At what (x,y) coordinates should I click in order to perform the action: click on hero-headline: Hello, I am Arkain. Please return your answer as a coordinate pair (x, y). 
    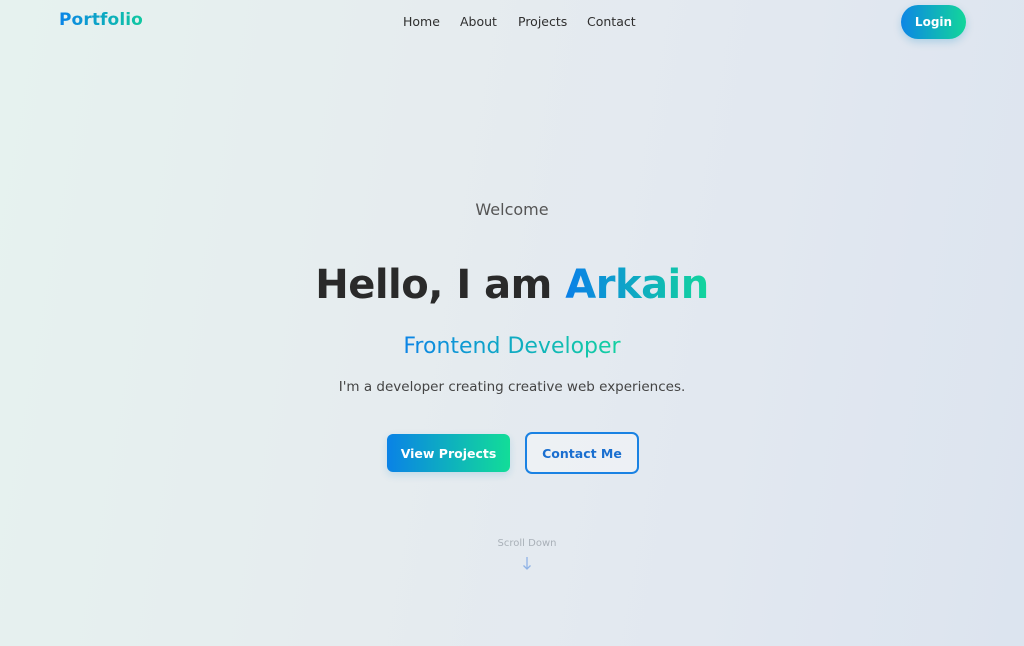
    Looking at the image, I should click on (512, 285).